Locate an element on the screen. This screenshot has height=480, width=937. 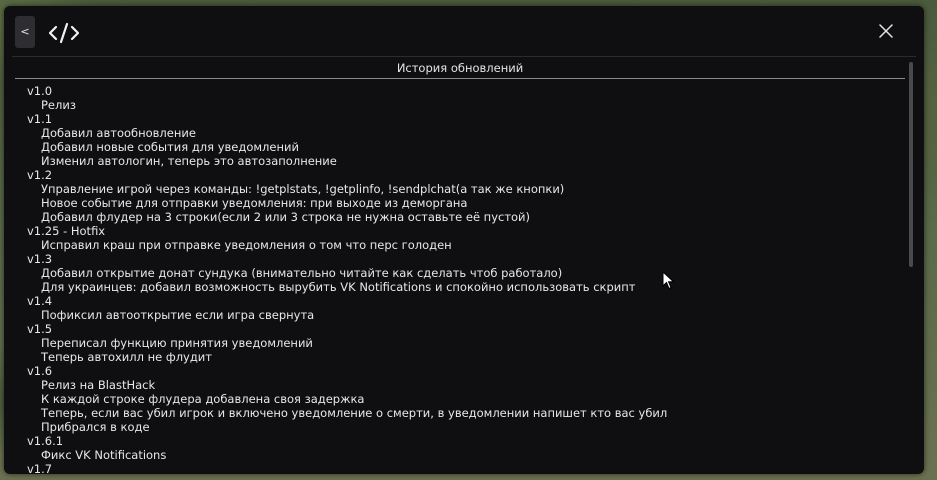
version-heading: v1.3 is located at coordinates (40, 259).